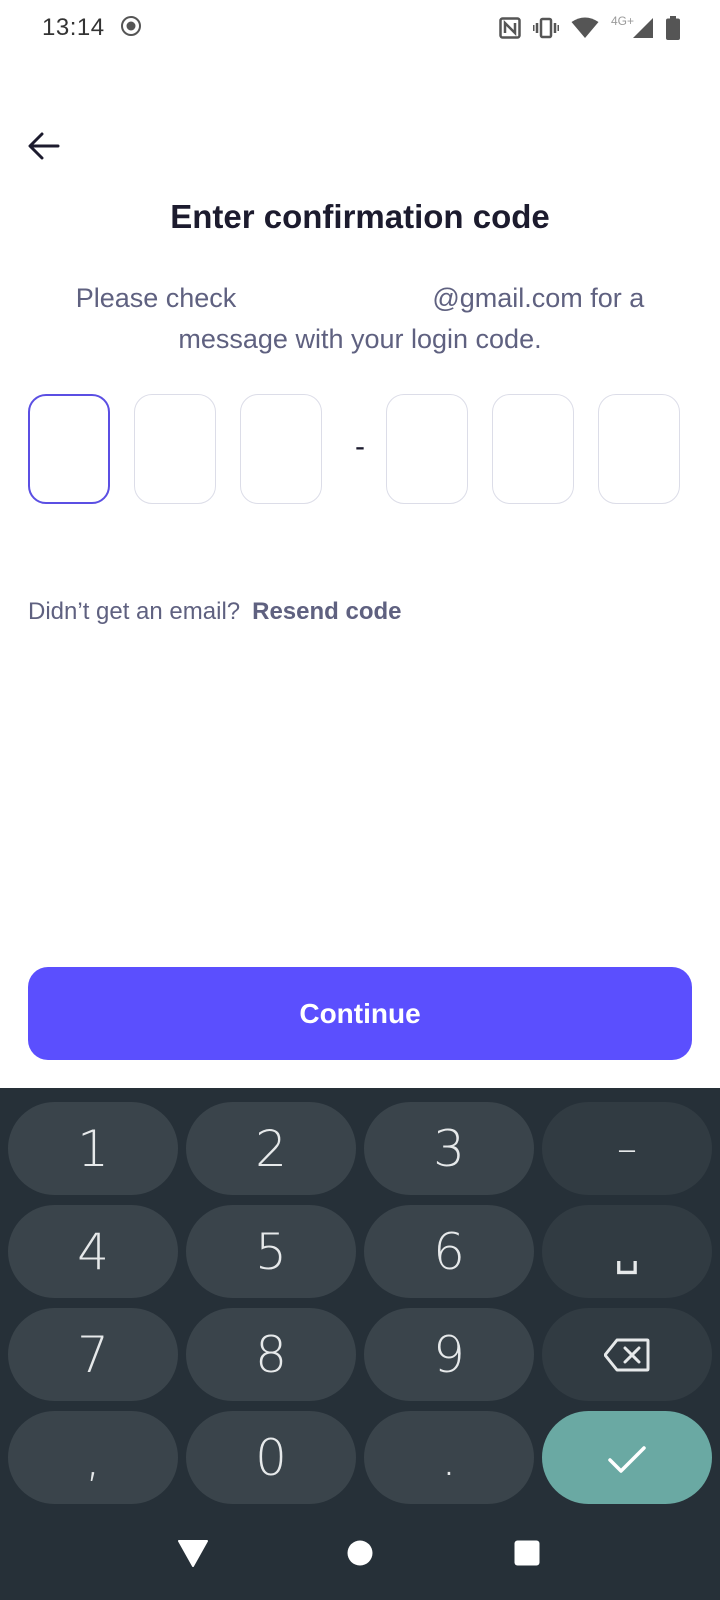  What do you see at coordinates (622, 21) in the screenshot?
I see `network-label: 4G+` at bounding box center [622, 21].